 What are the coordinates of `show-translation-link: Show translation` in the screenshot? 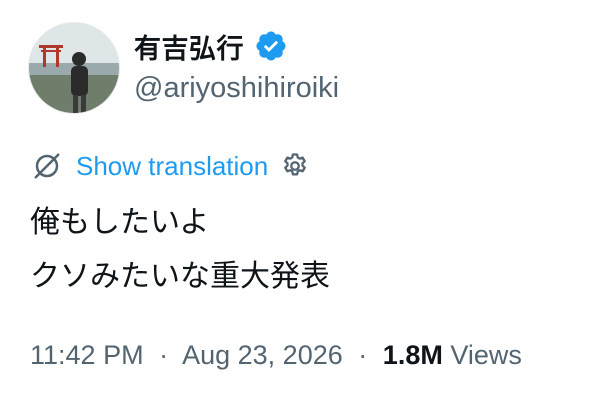 It's located at (172, 166).